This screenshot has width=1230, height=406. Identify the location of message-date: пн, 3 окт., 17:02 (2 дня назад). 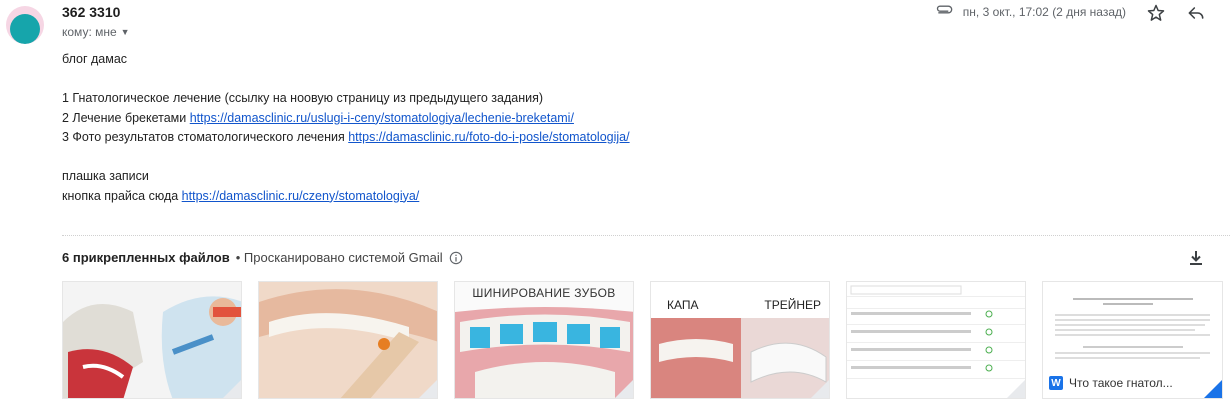
(1044, 12).